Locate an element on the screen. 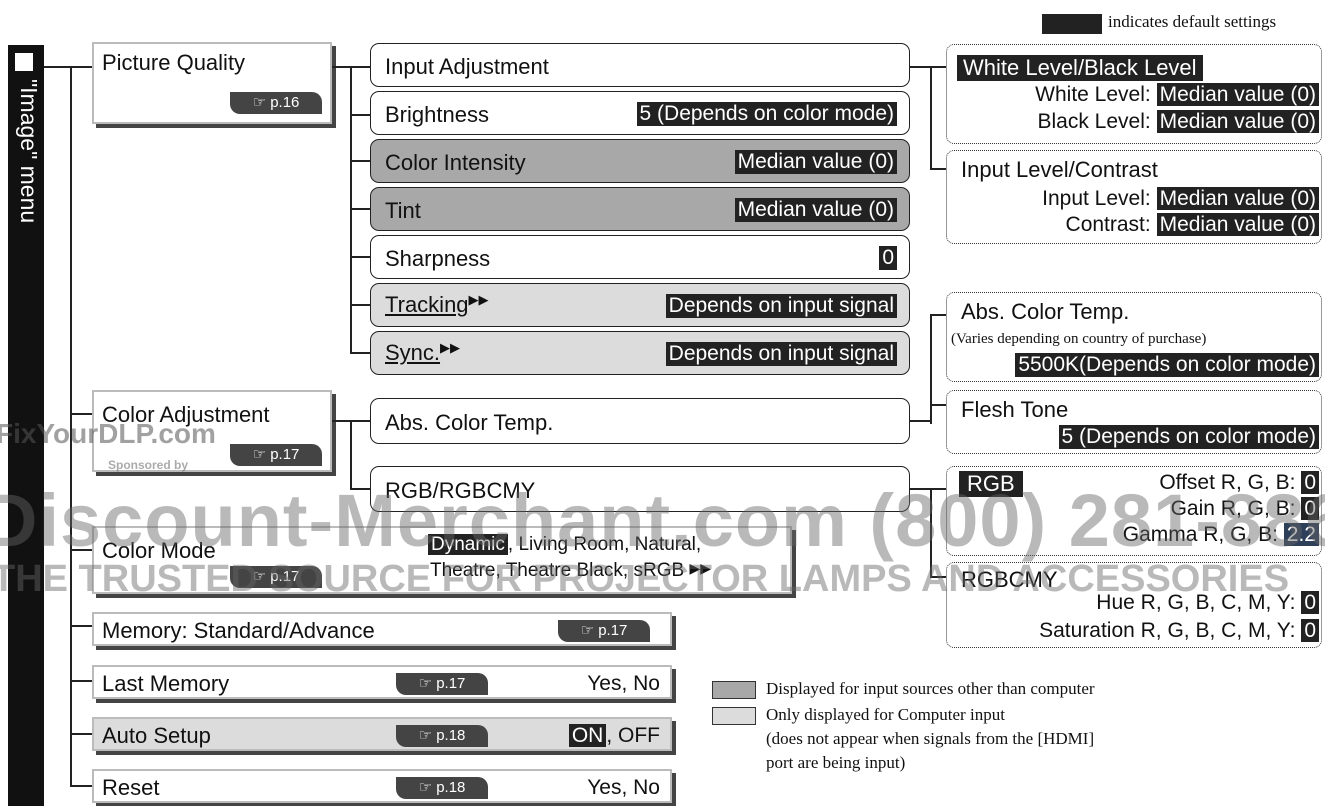 The width and height of the screenshot is (1325, 806). flesh-tone-default: 5 (Depends on color mode) is located at coordinates (1188, 437).